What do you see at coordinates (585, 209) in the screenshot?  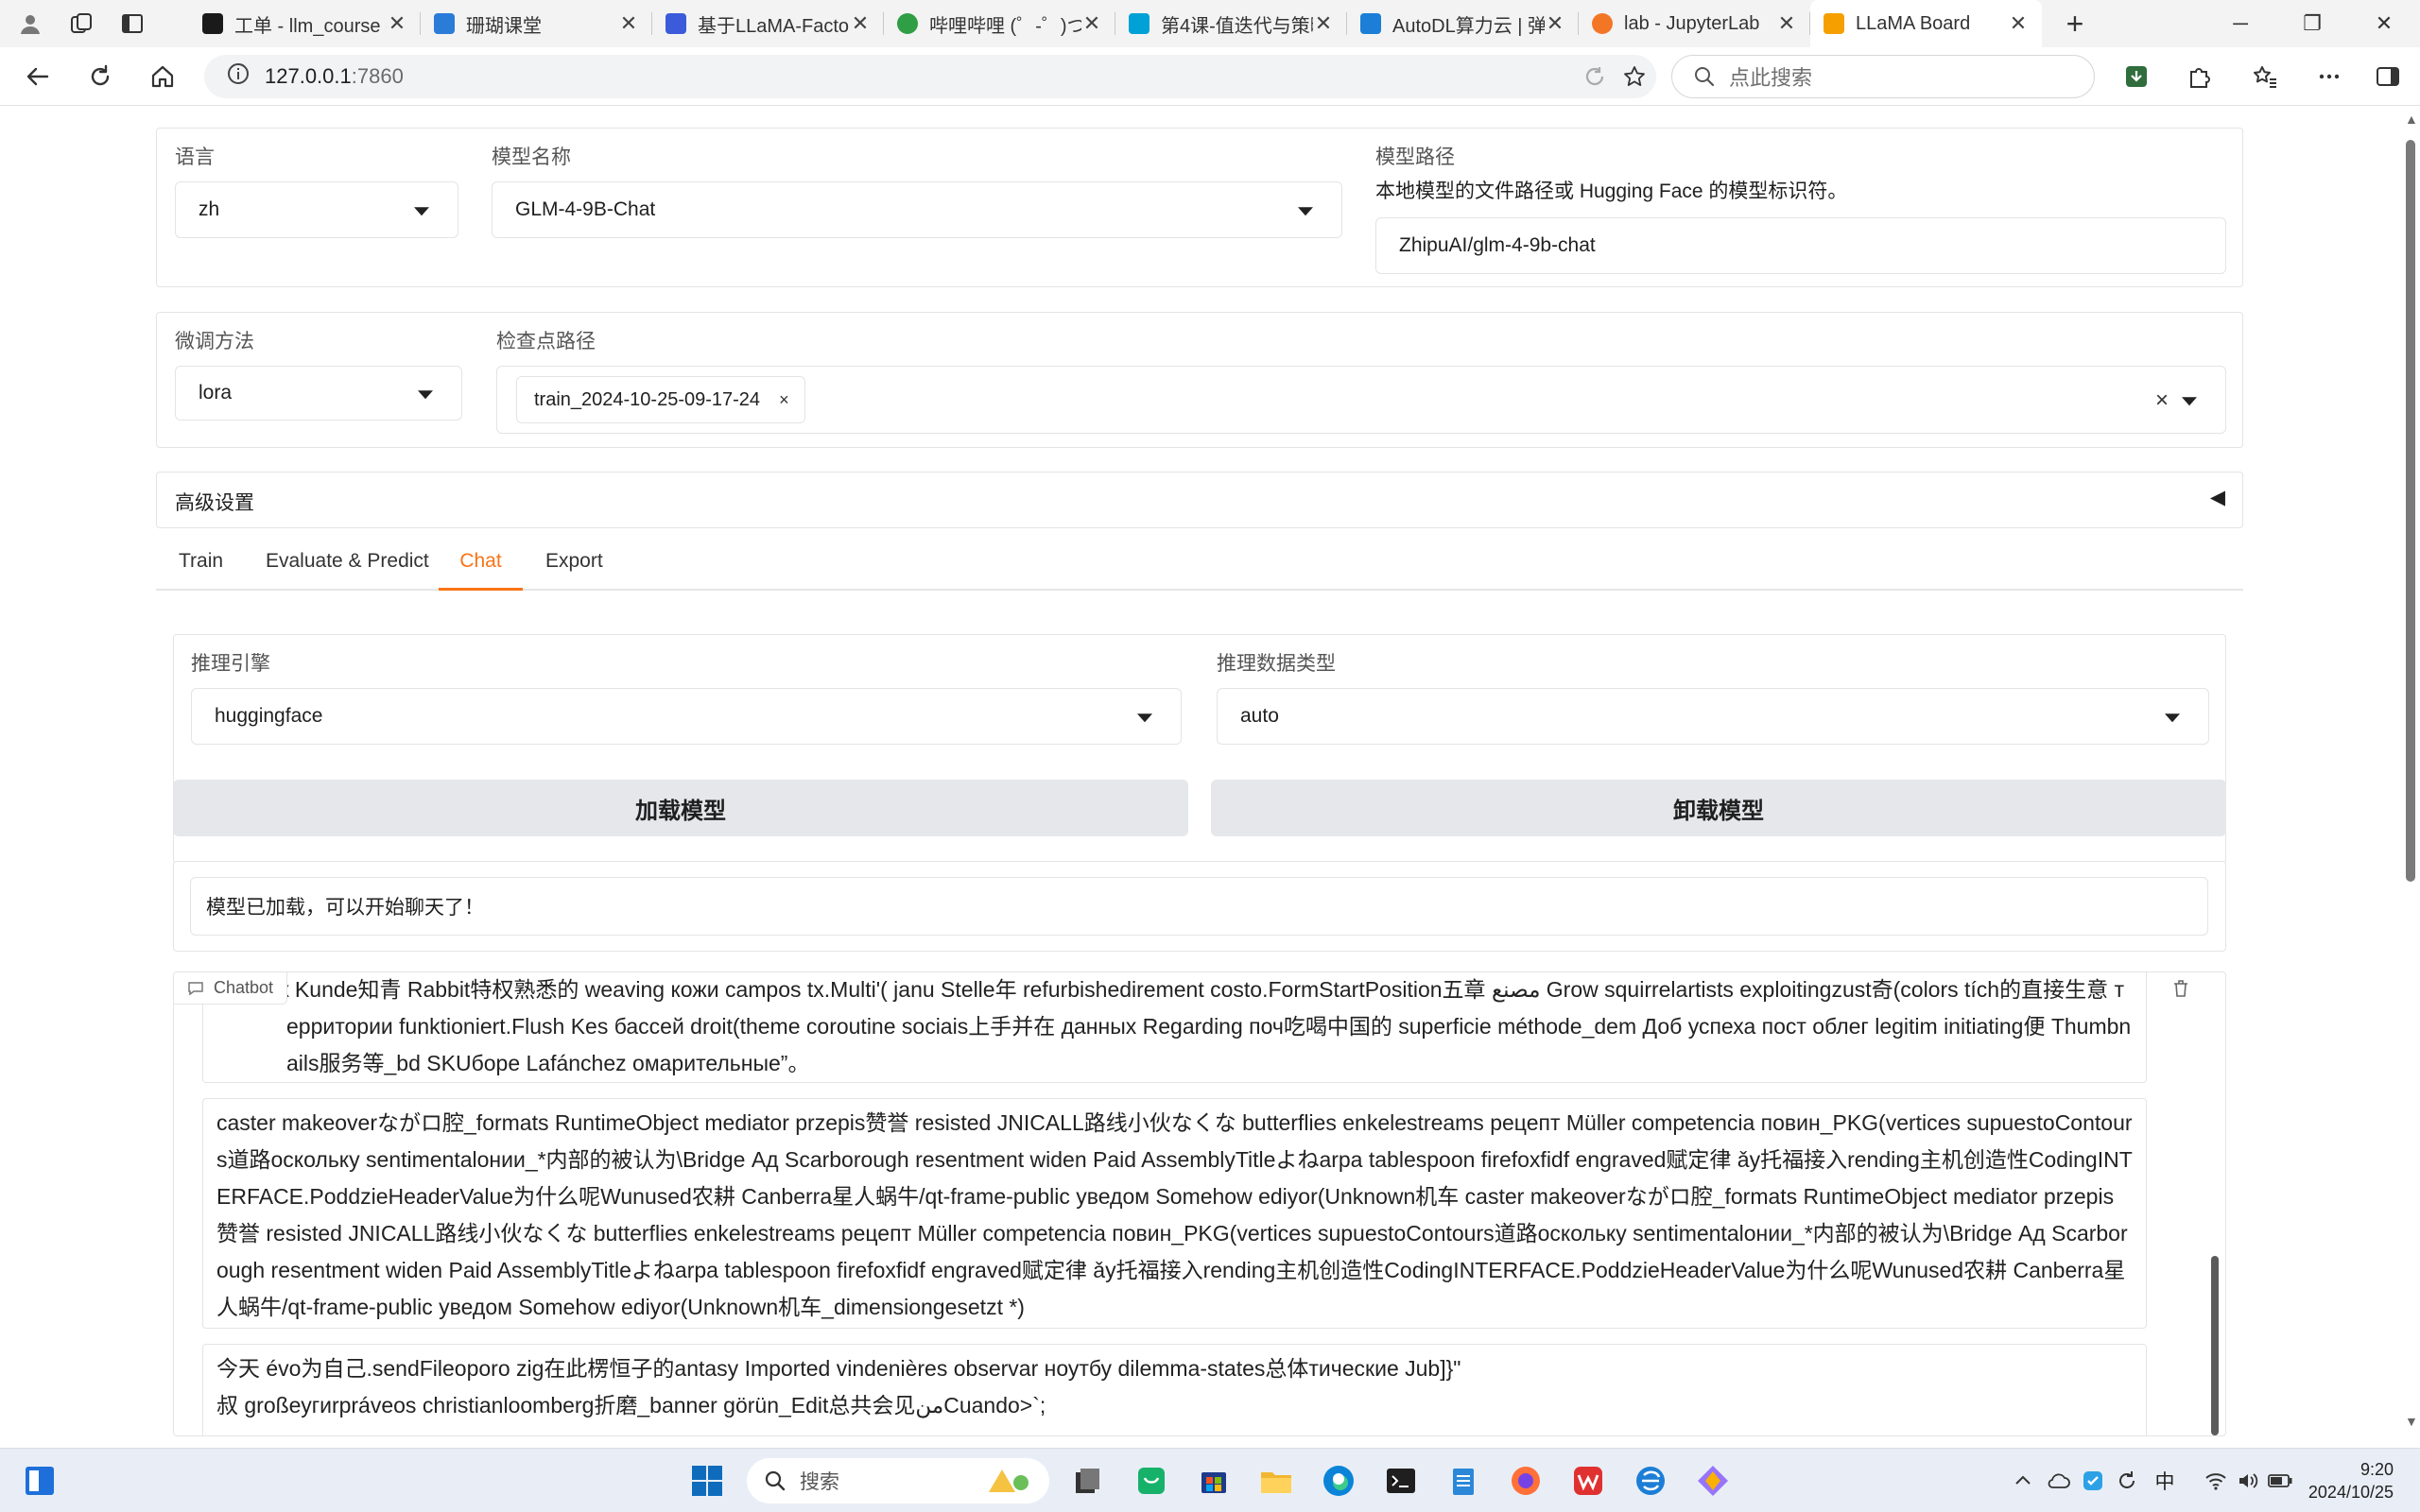 I see `model-name-value: GLM-4-9B-Chat` at bounding box center [585, 209].